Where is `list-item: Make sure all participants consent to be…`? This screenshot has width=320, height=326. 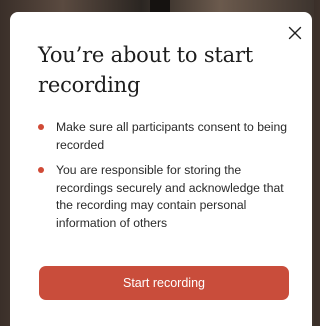
list-item: Make sure all participants consent to be… is located at coordinates (163, 136).